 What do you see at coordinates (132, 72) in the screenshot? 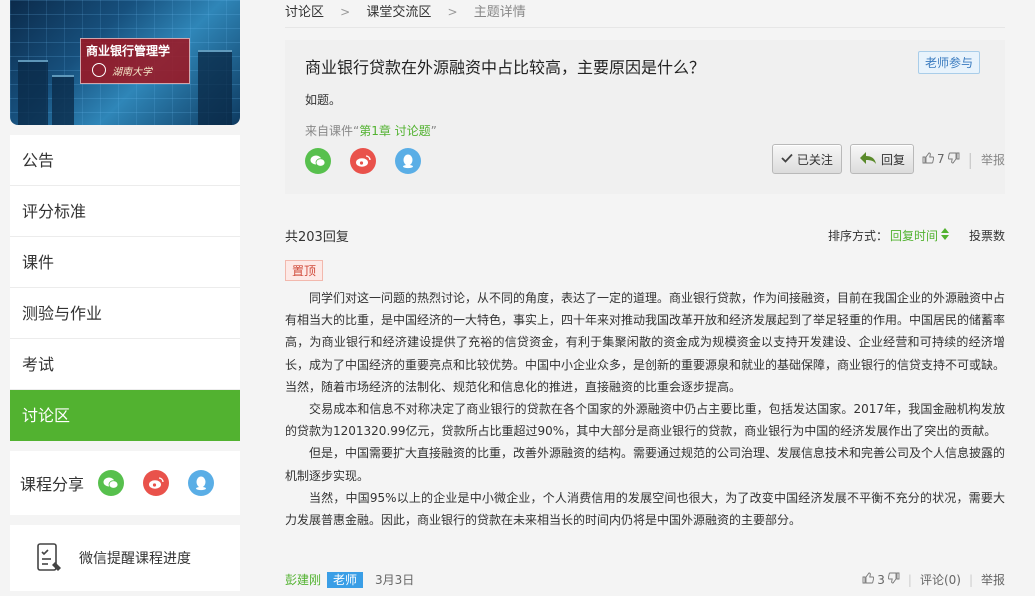
I see `course-university: 湖南大学` at bounding box center [132, 72].